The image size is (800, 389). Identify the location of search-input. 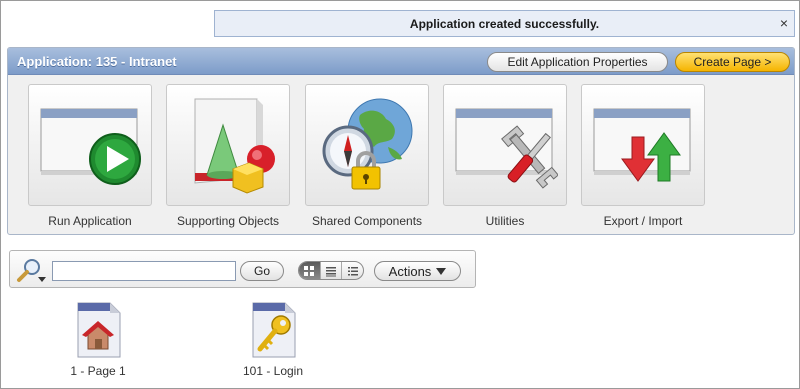
(144, 271).